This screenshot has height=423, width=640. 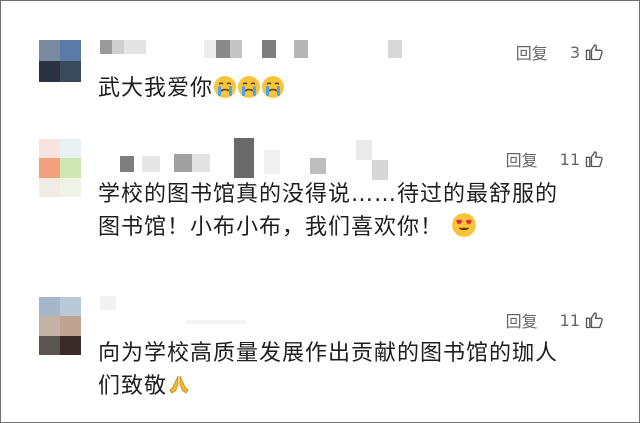 I want to click on comment-text-line: 们致敬, so click(x=133, y=386).